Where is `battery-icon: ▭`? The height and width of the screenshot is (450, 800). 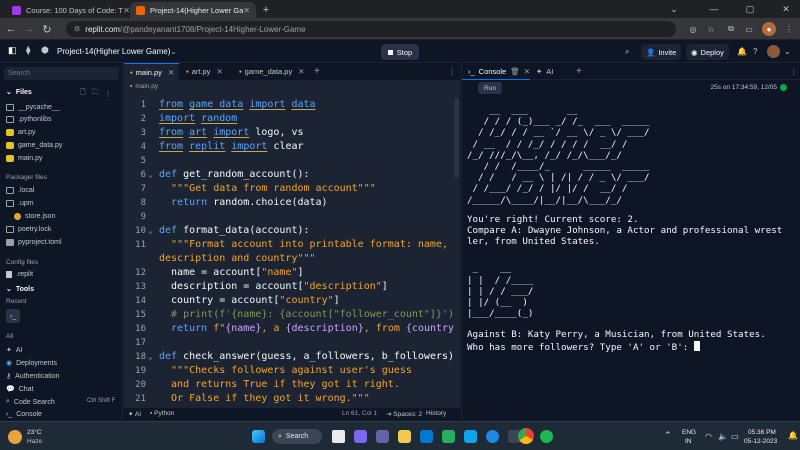
battery-icon: ▭ is located at coordinates (735, 436).